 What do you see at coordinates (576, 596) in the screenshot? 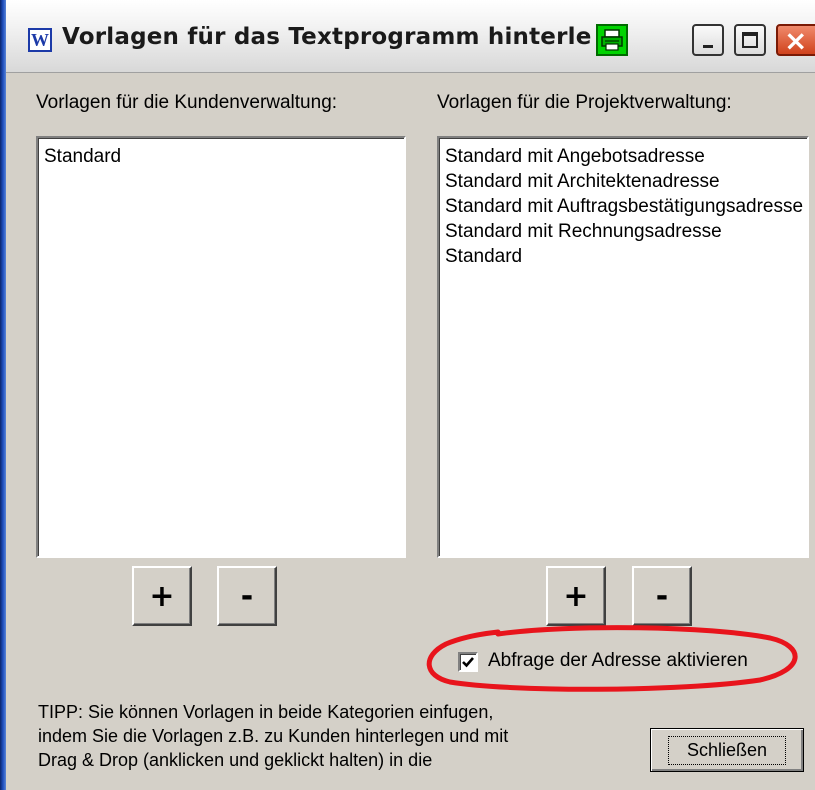
I see `add-projekt-vorlage-button: +` at bounding box center [576, 596].